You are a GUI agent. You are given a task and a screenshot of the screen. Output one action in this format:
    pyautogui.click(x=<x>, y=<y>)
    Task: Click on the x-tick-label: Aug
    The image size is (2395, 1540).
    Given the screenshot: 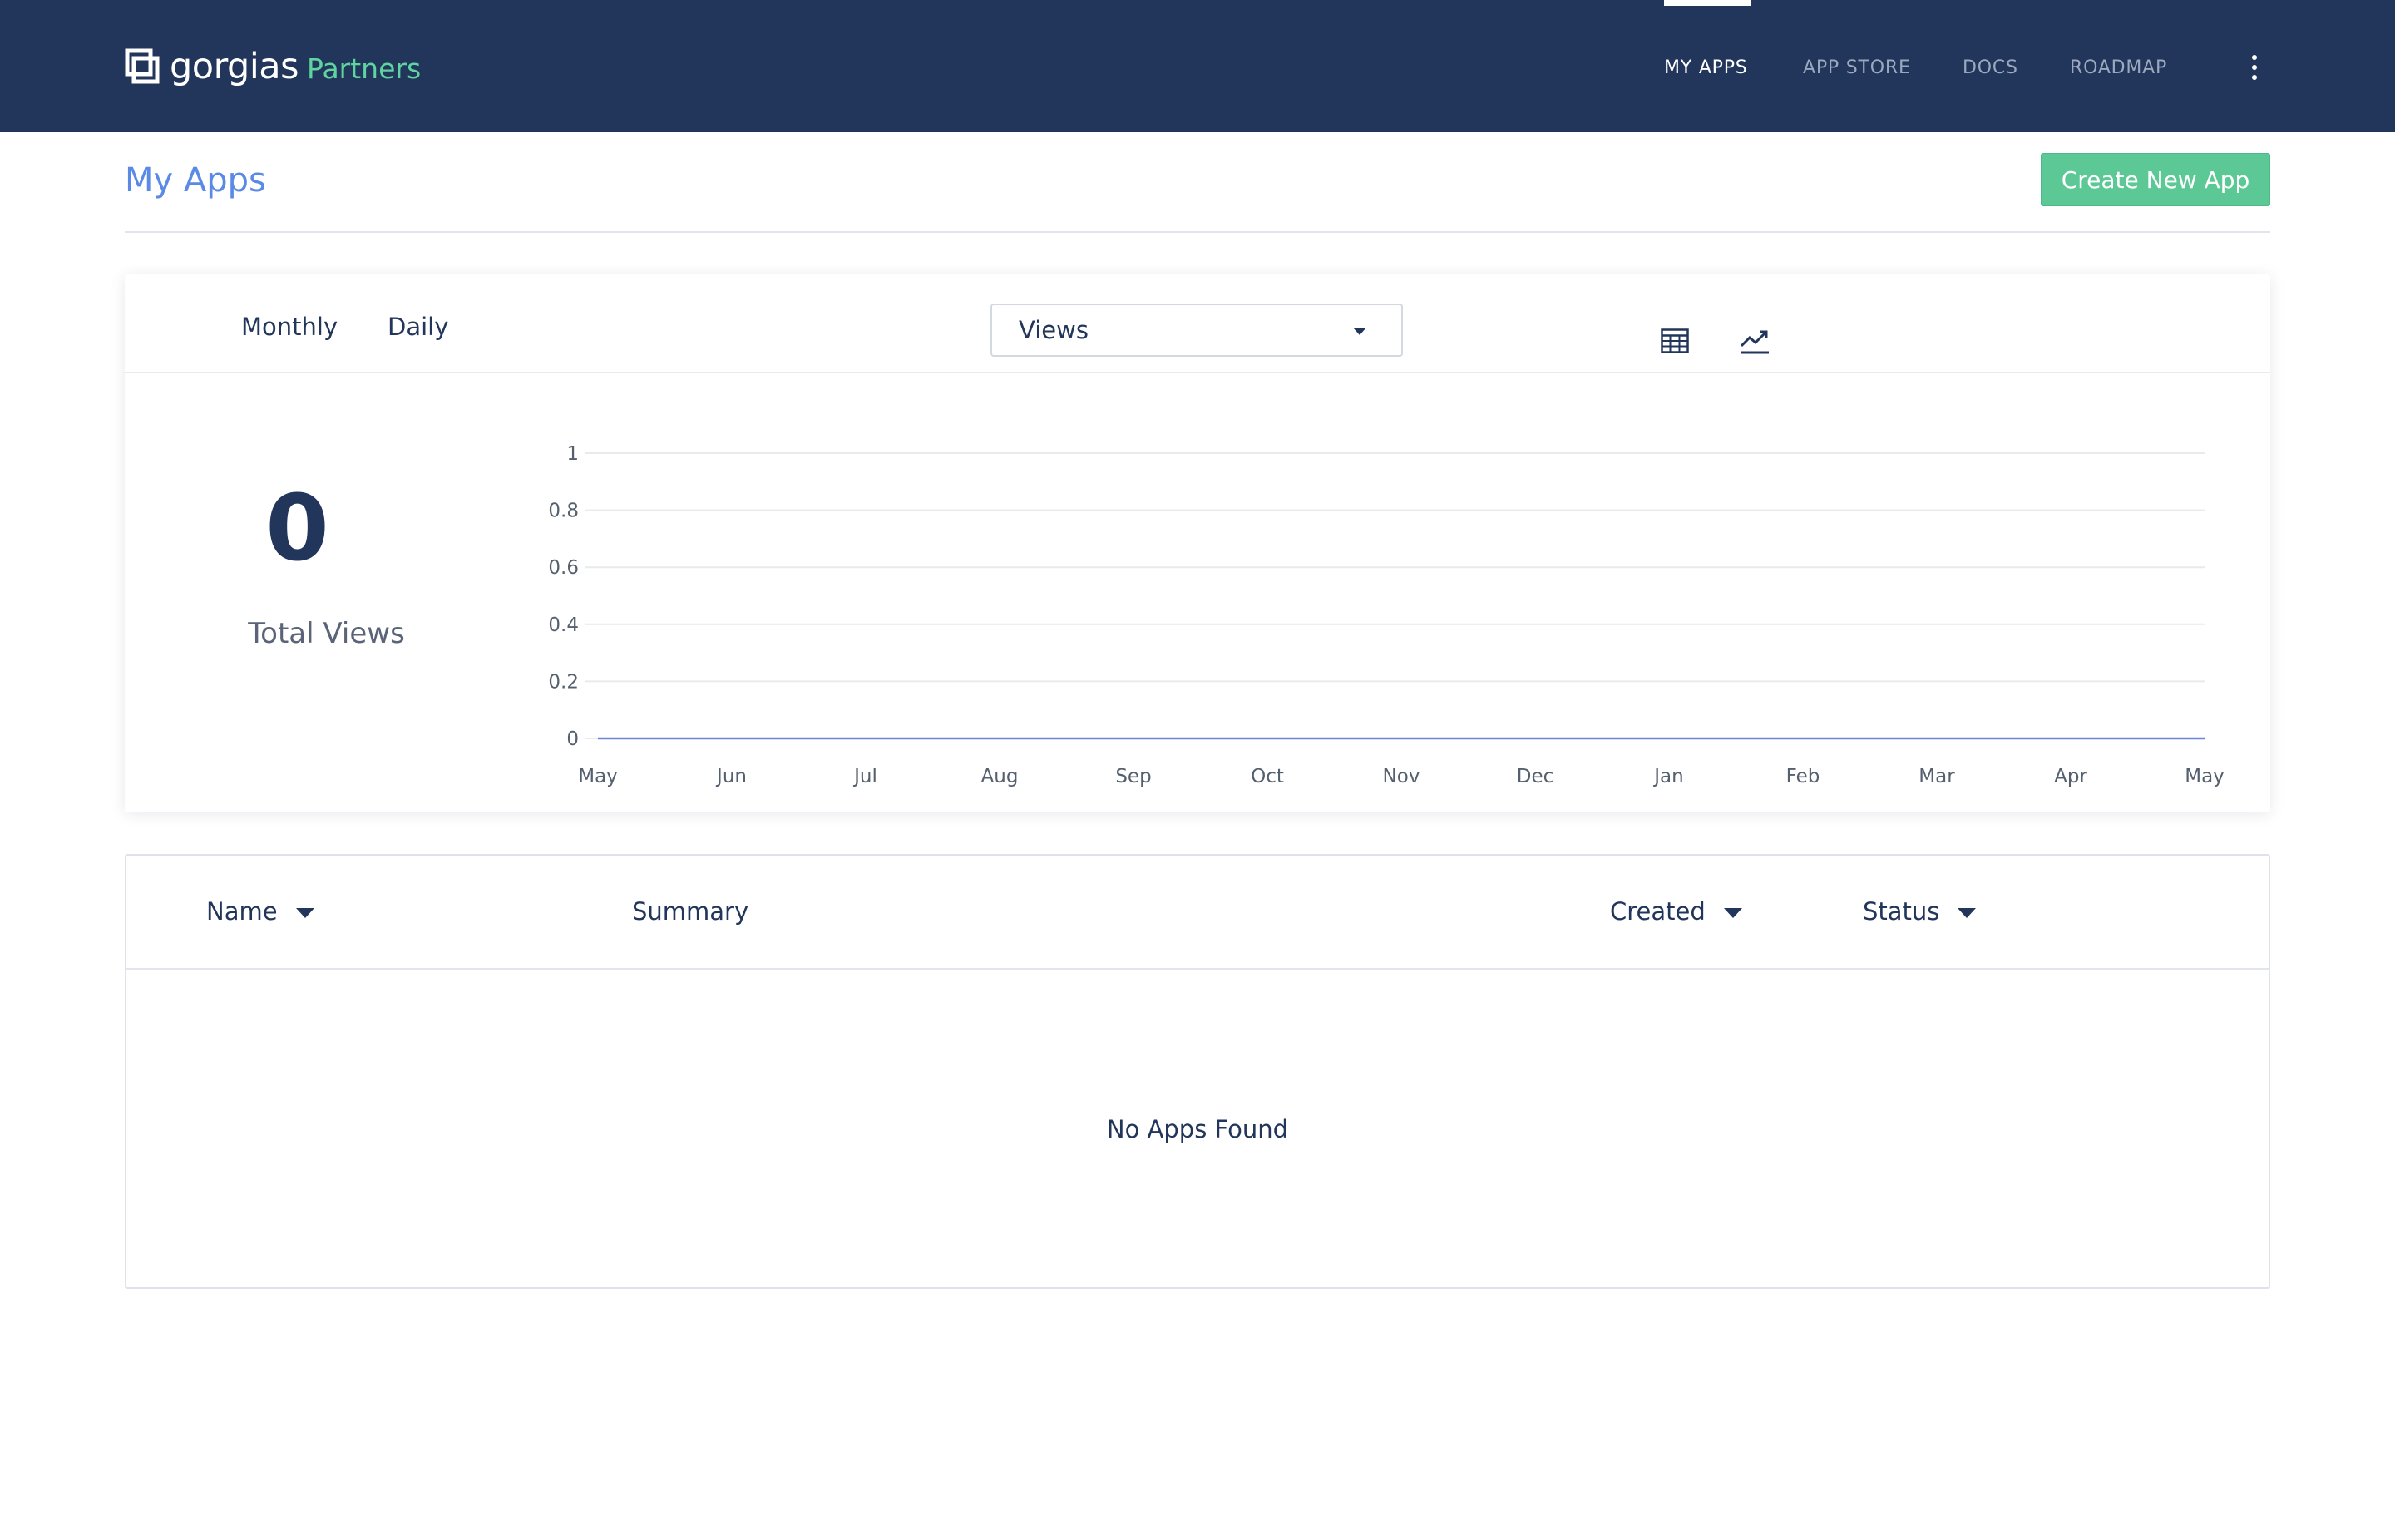 What is the action you would take?
    pyautogui.click(x=1000, y=777)
    